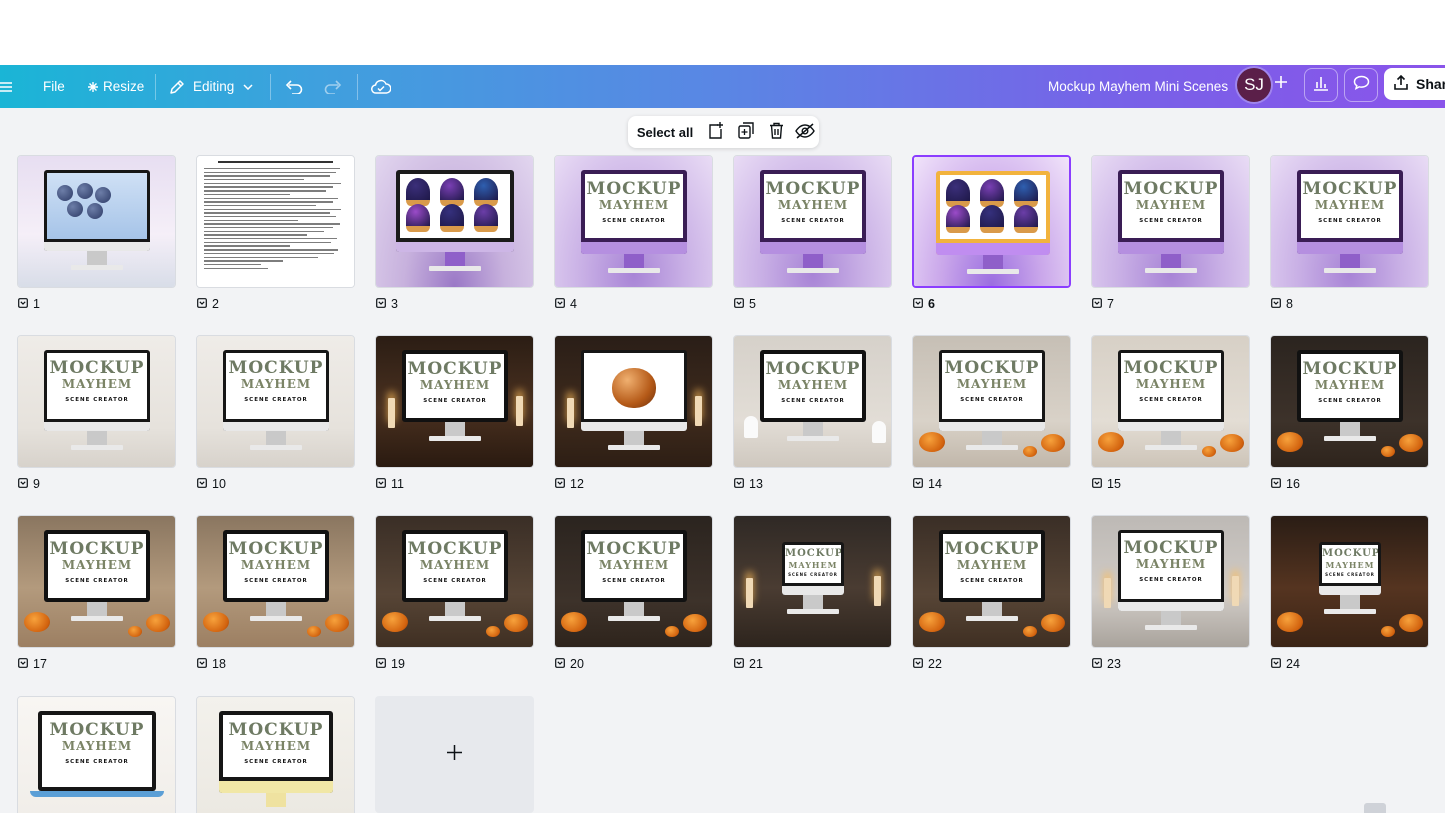  Describe the element at coordinates (716, 132) in the screenshot. I see `add-page-button` at that location.